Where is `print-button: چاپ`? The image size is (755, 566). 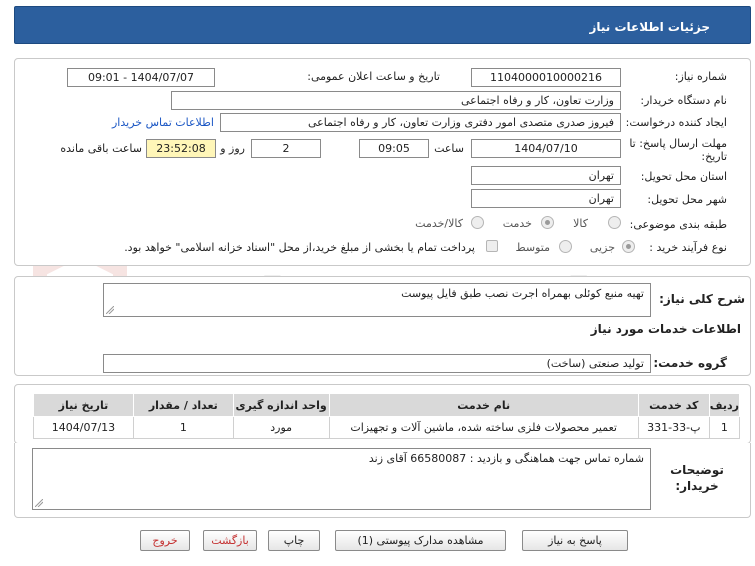 print-button: چاپ is located at coordinates (294, 540).